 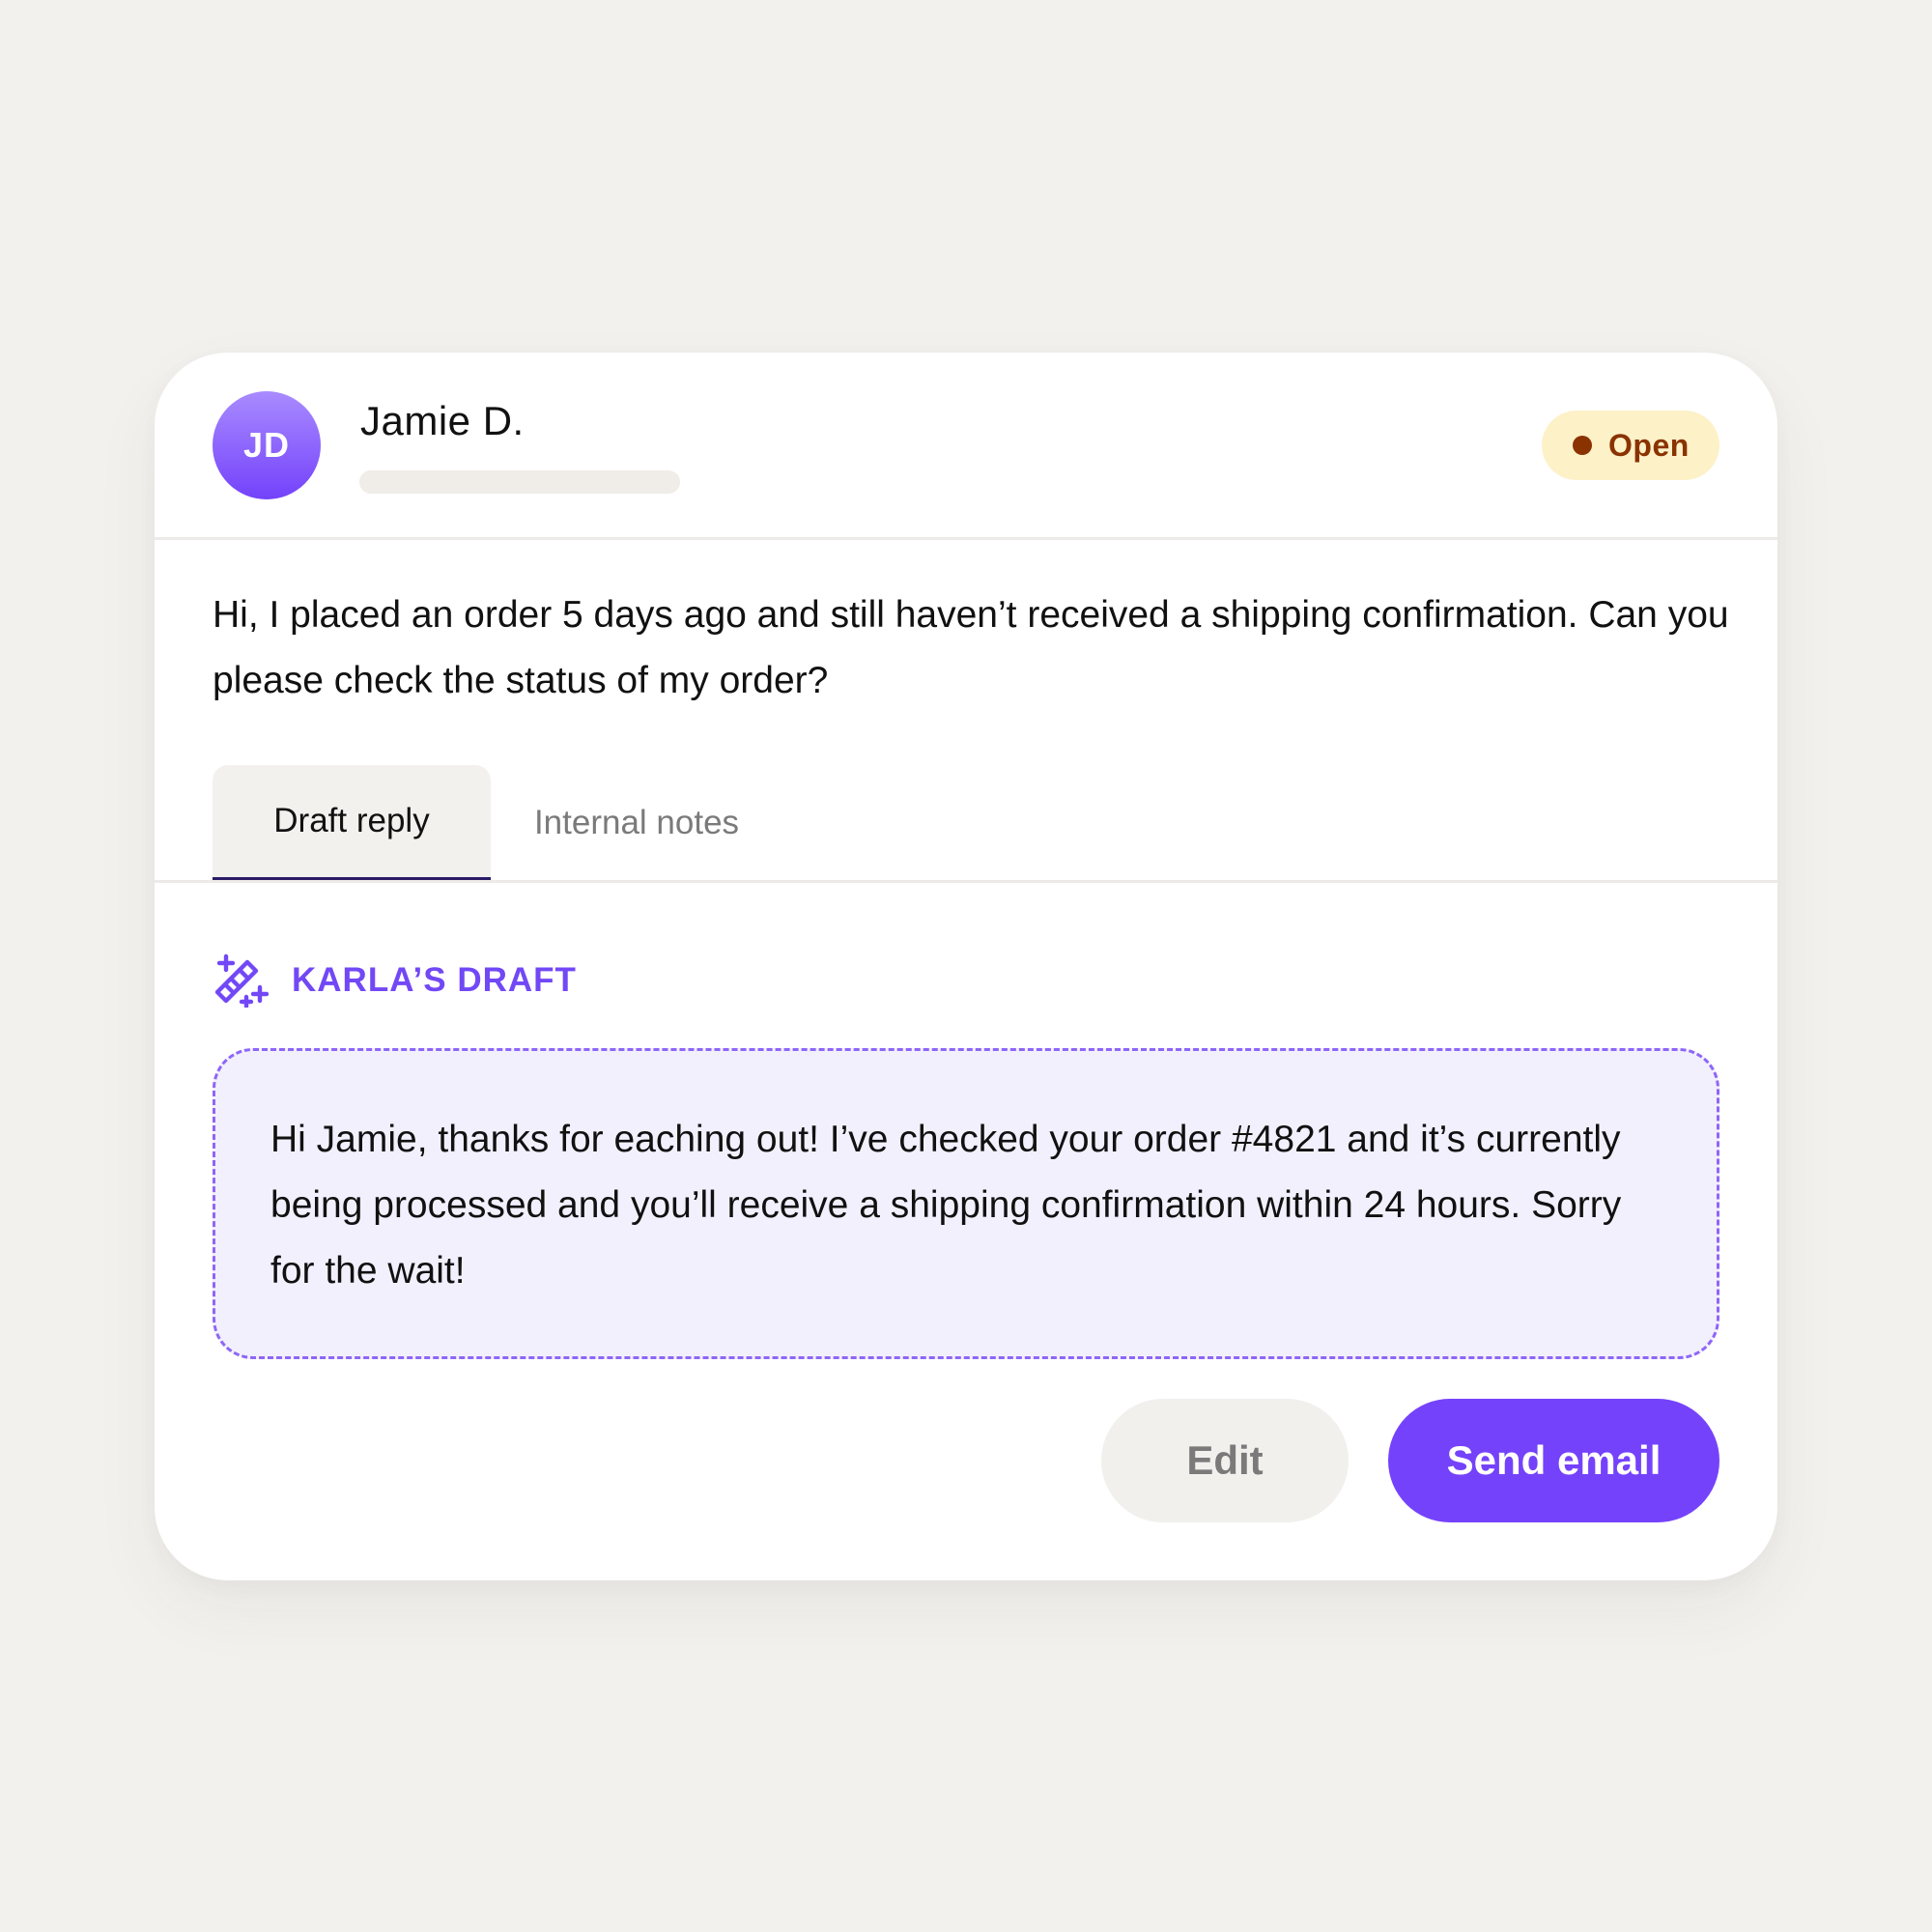 I want to click on draft-header: KARLA’S DRAFT, so click(x=395, y=980).